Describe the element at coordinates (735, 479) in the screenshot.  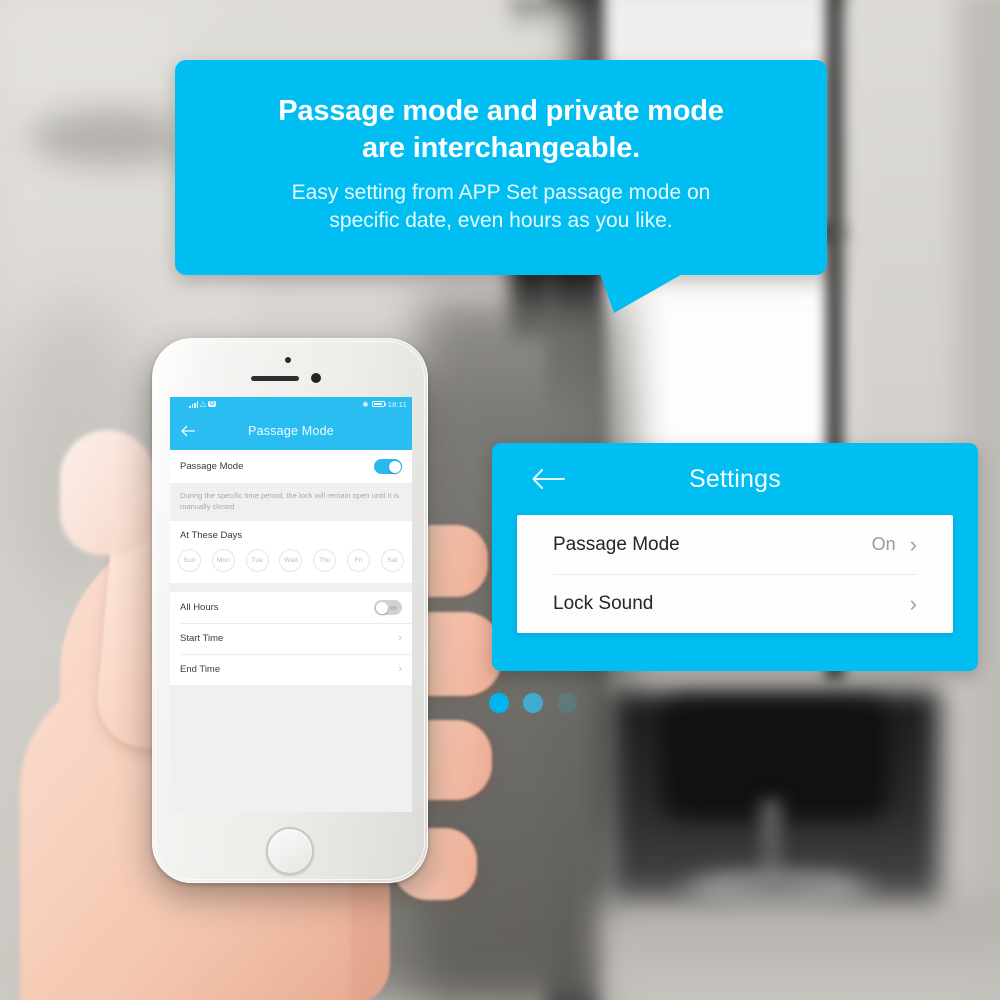
I see `settings-header: Settings` at that location.